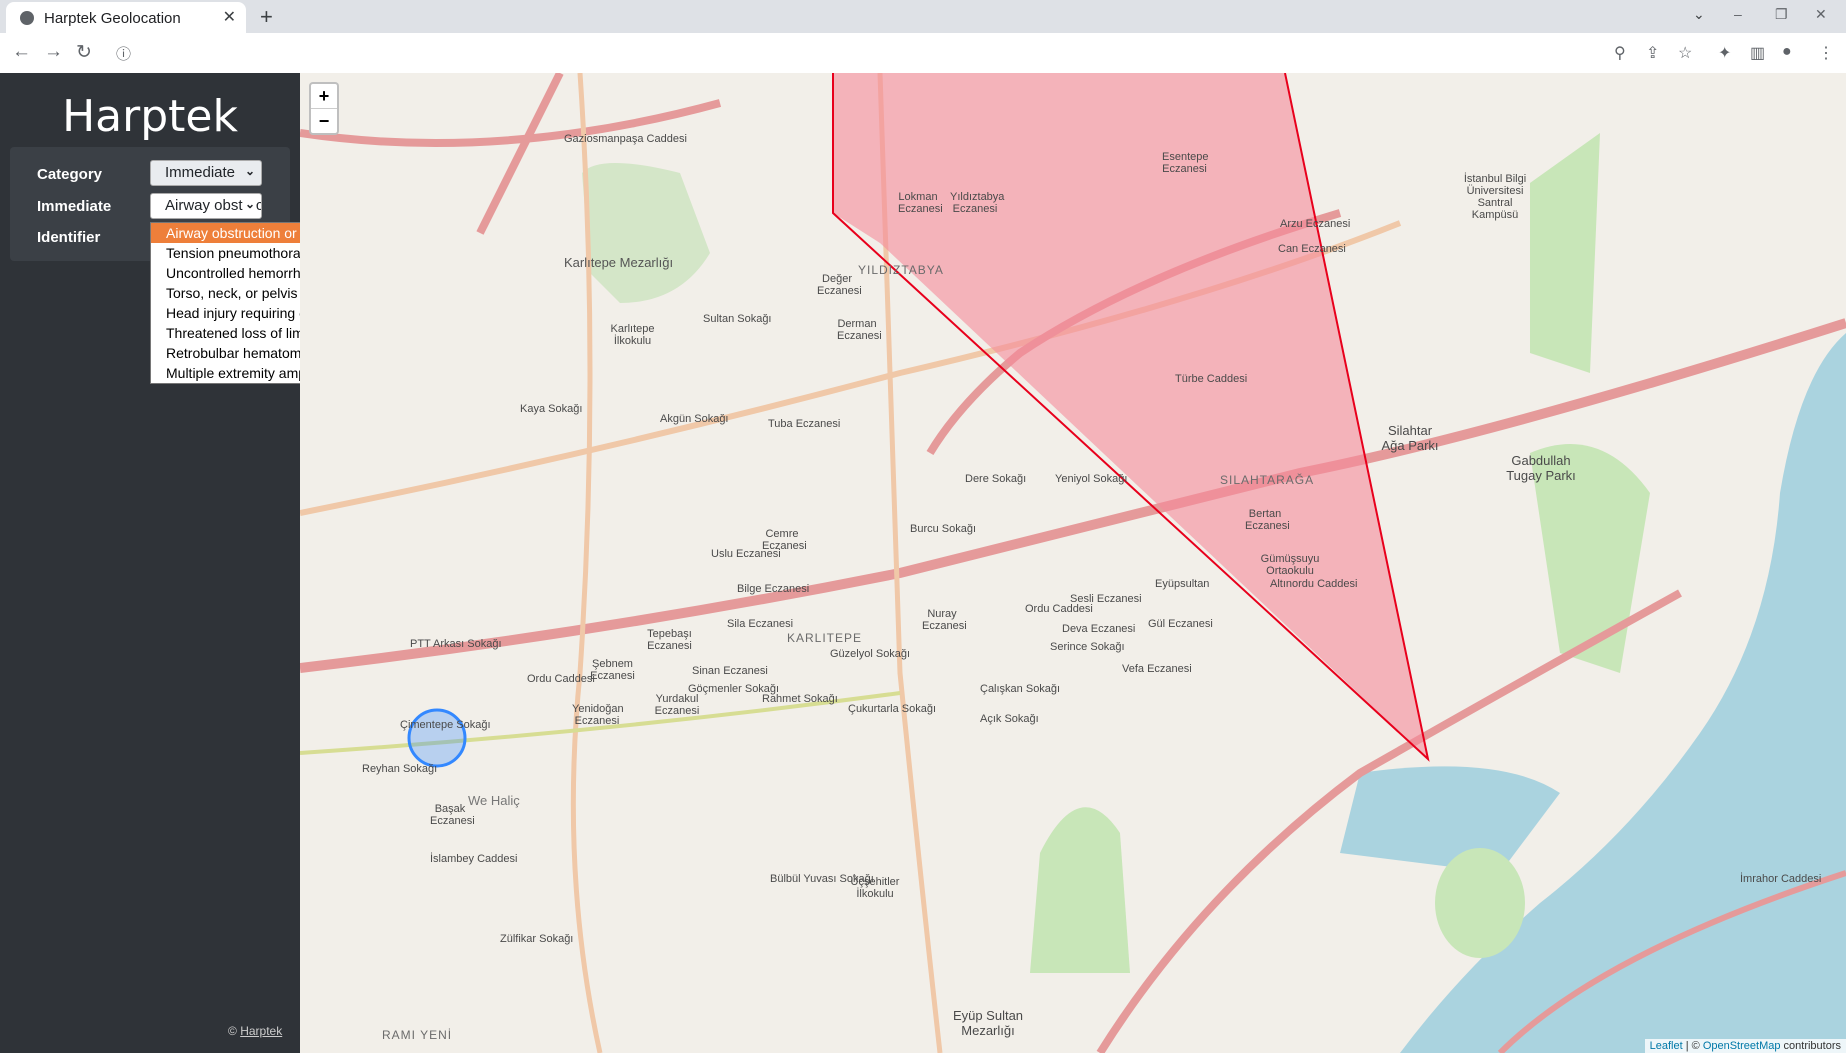 The image size is (1846, 1053). What do you see at coordinates (1314, 584) in the screenshot?
I see `map-label: Altınordu Caddesi` at bounding box center [1314, 584].